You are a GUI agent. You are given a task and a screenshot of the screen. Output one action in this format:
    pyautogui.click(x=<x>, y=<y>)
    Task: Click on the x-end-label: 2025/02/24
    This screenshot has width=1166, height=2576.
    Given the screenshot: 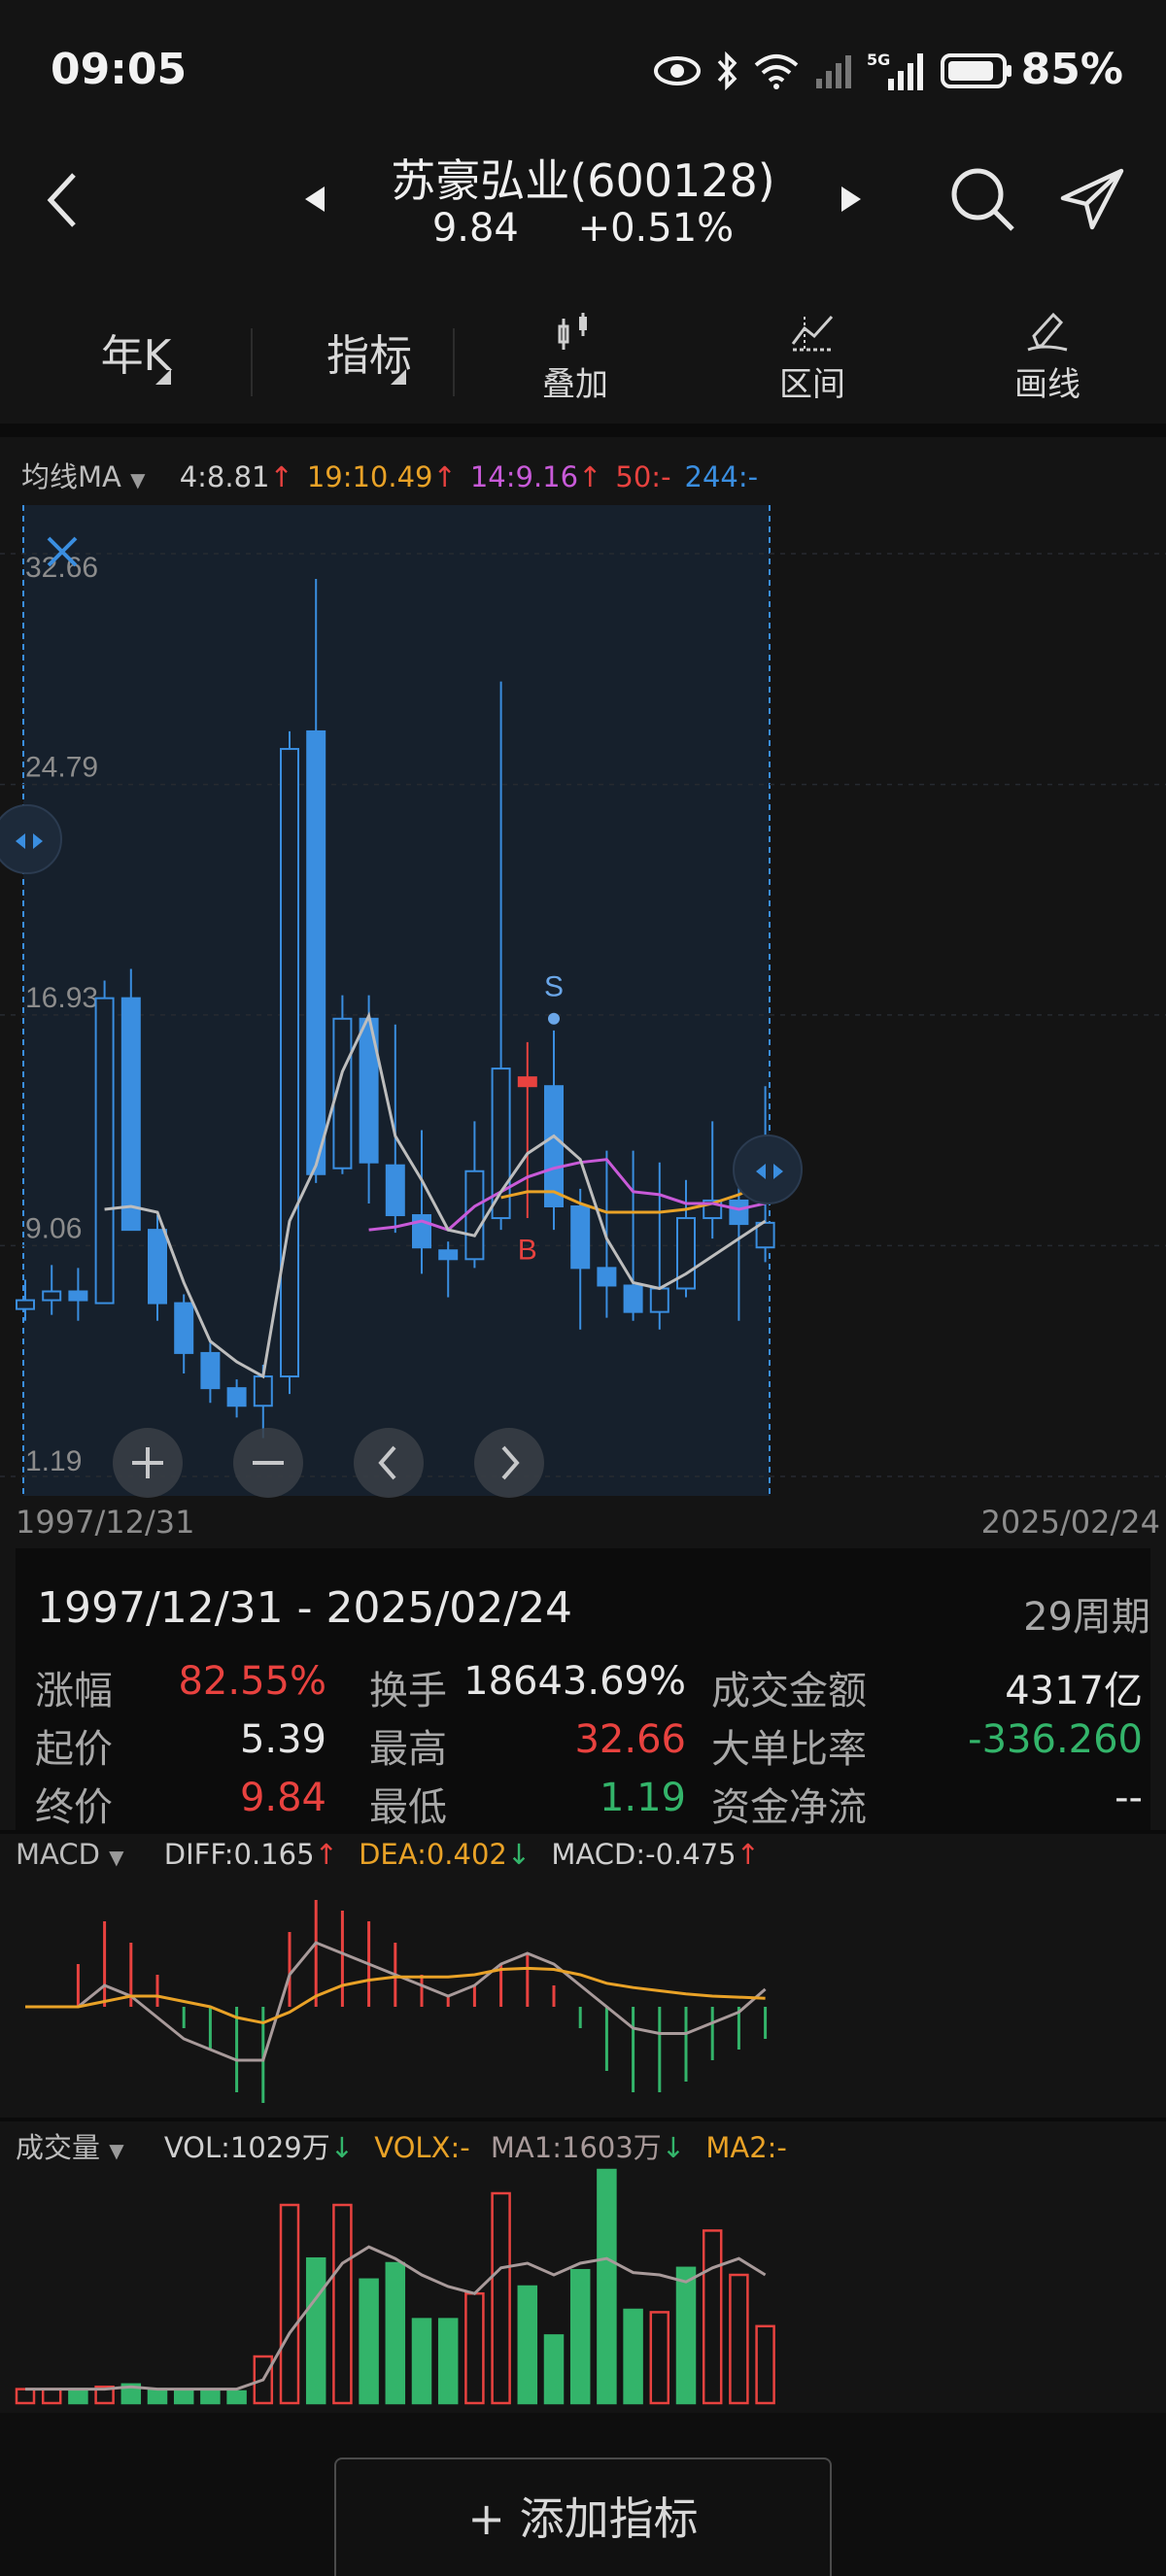 What is the action you would take?
    pyautogui.click(x=1070, y=1522)
    